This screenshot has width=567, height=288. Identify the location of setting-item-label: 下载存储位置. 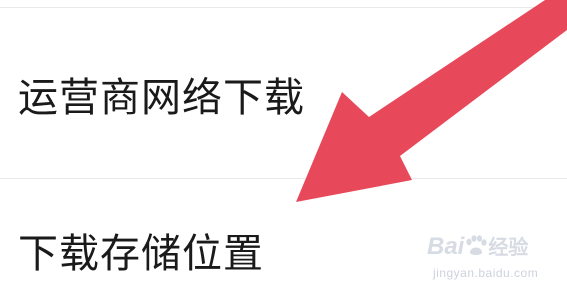
(141, 254).